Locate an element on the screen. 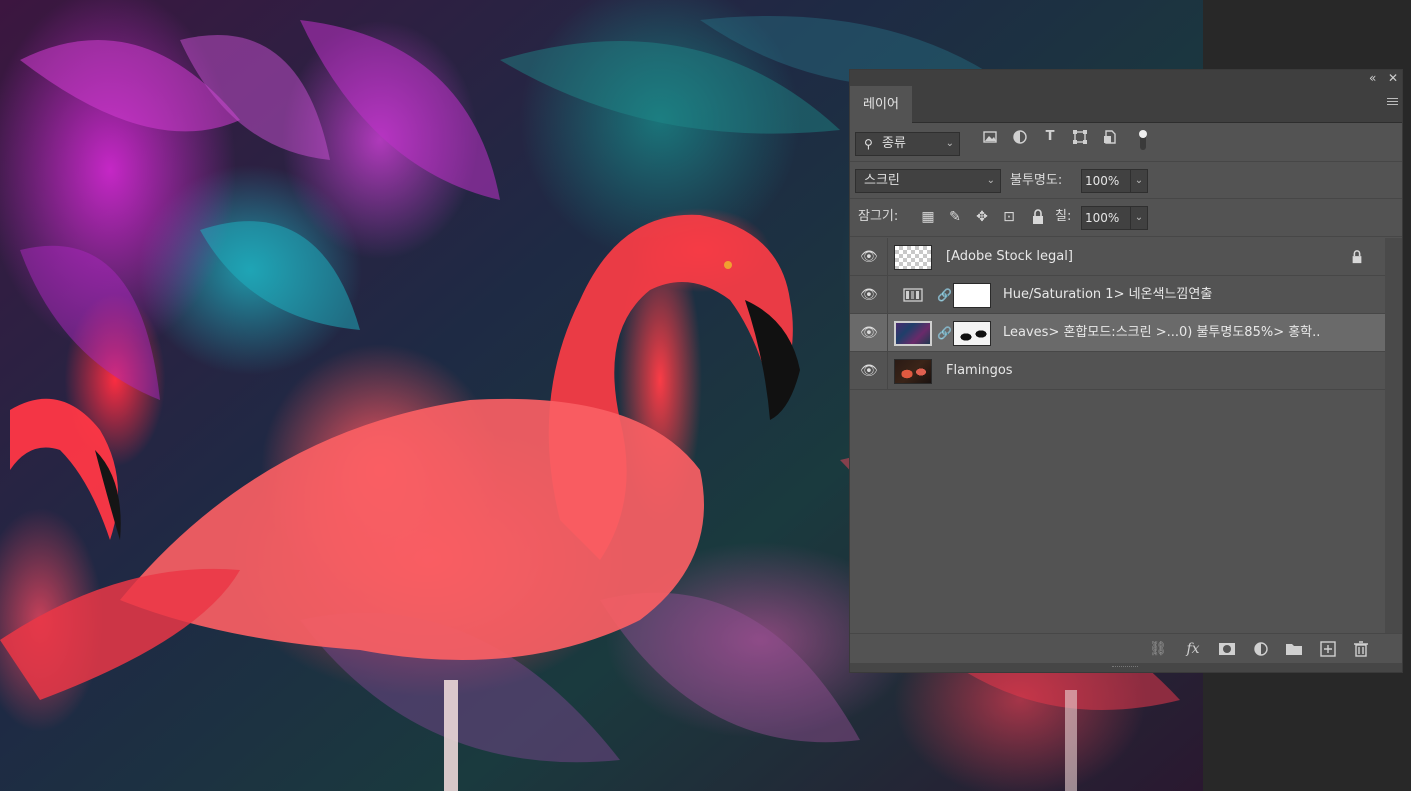 The image size is (1411, 791). layer-row-flamingos: 👁 Flamingos is located at coordinates (1117, 371).